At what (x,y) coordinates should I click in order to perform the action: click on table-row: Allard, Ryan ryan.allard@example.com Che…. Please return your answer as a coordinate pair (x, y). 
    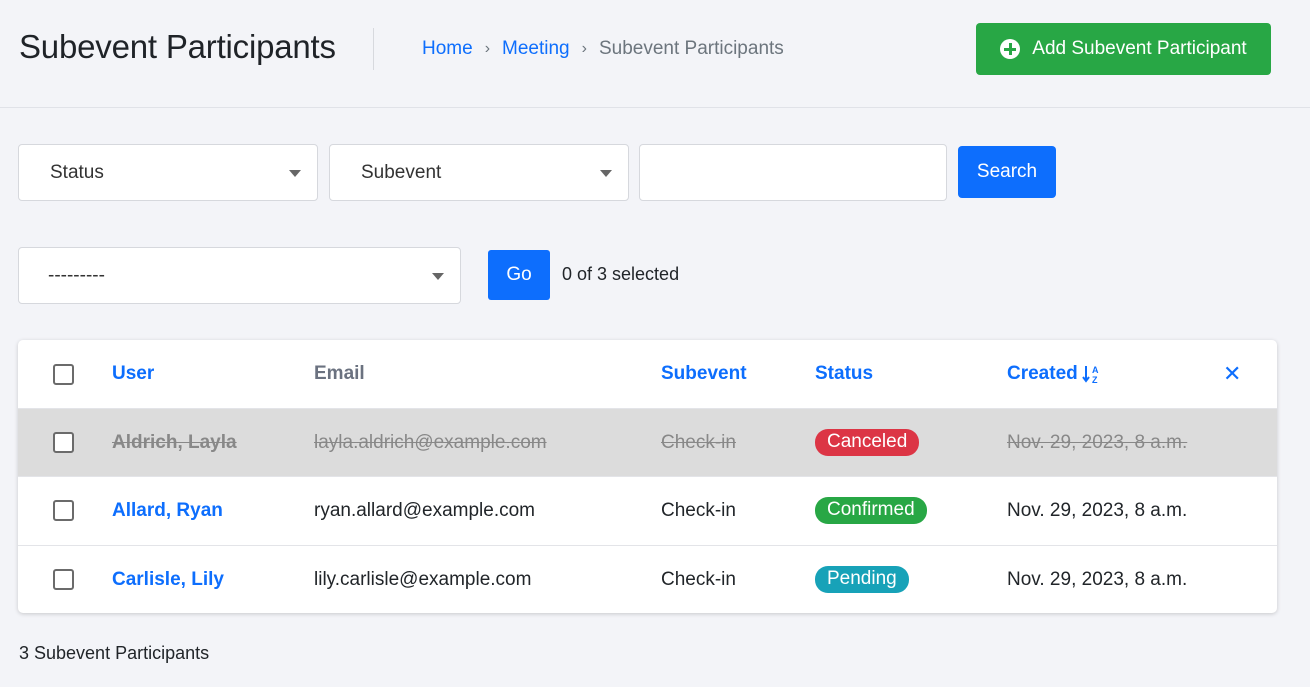
    Looking at the image, I should click on (647, 510).